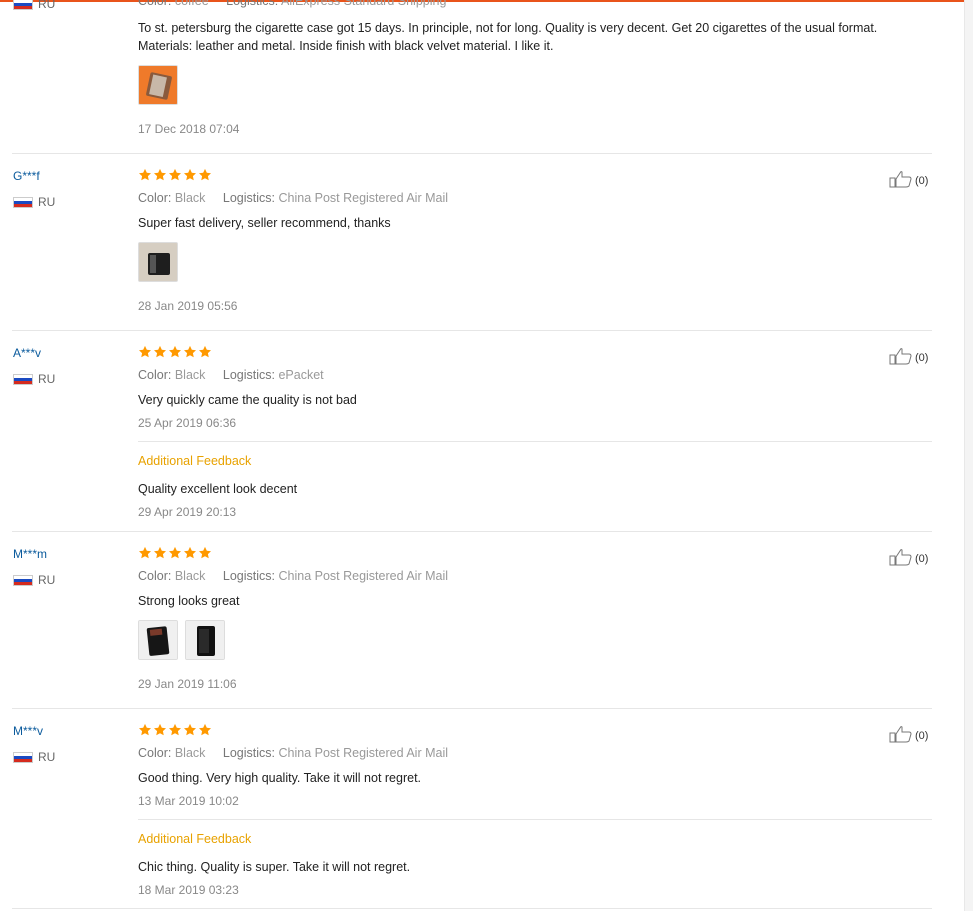 The height and width of the screenshot is (911, 973). I want to click on reviewer-name: M***m, so click(30, 554).